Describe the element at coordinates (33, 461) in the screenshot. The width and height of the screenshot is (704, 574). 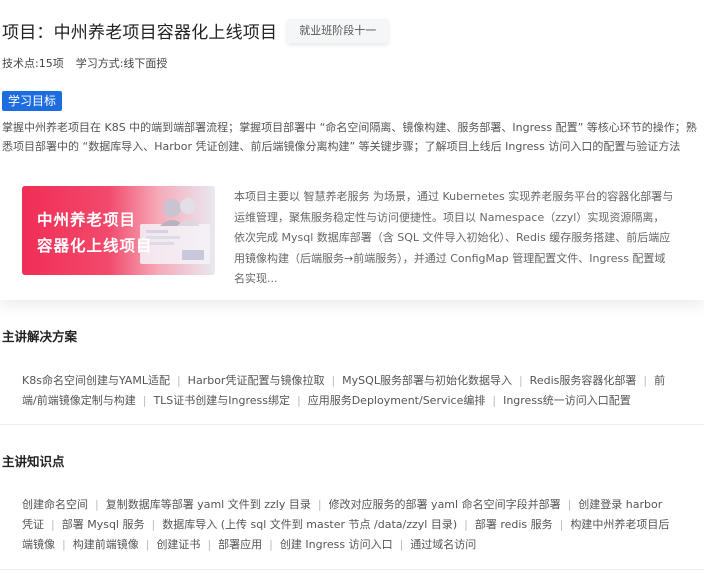
I see `knowledge-title: 主讲知识点` at that location.